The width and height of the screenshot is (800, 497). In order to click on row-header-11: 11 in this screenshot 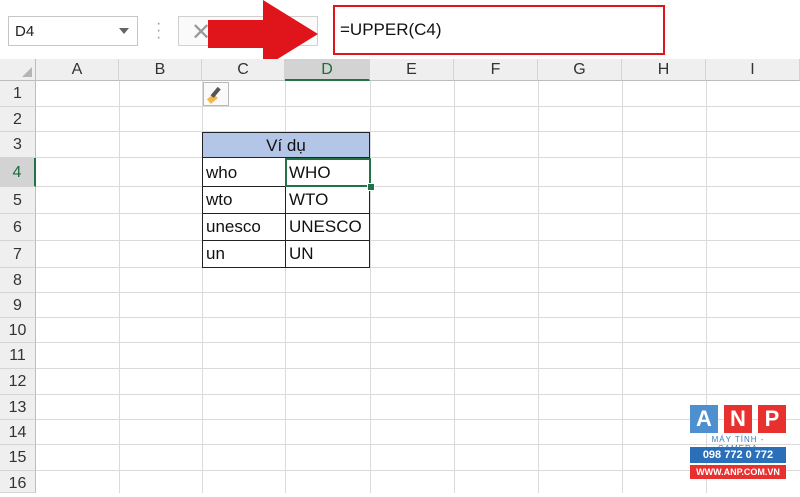, I will do `click(18, 356)`.